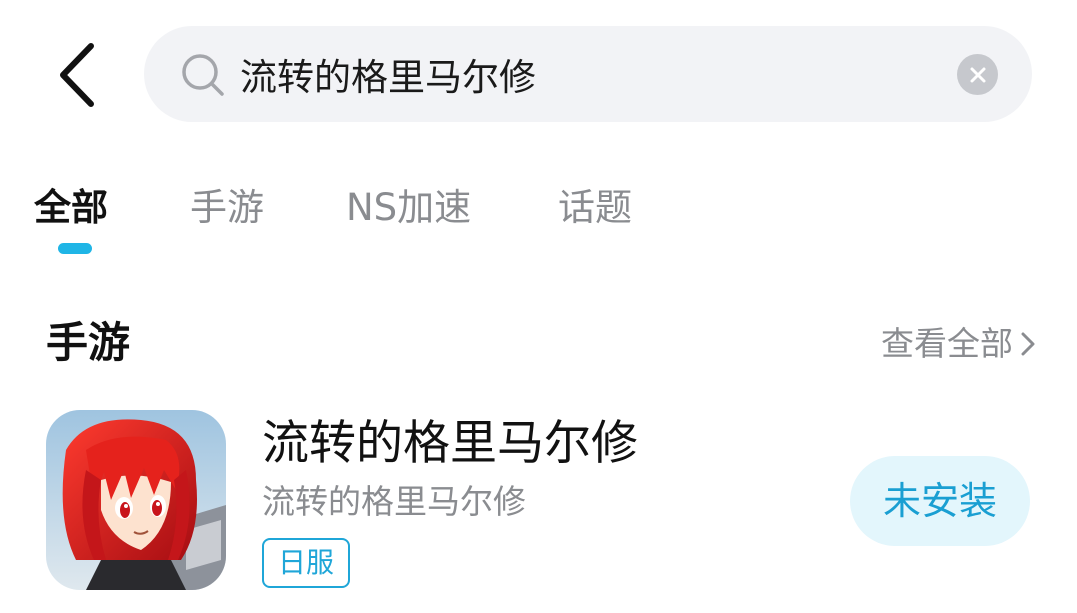 This screenshot has width=1077, height=613. Describe the element at coordinates (947, 343) in the screenshot. I see `view-all-label: 查看全部` at that location.